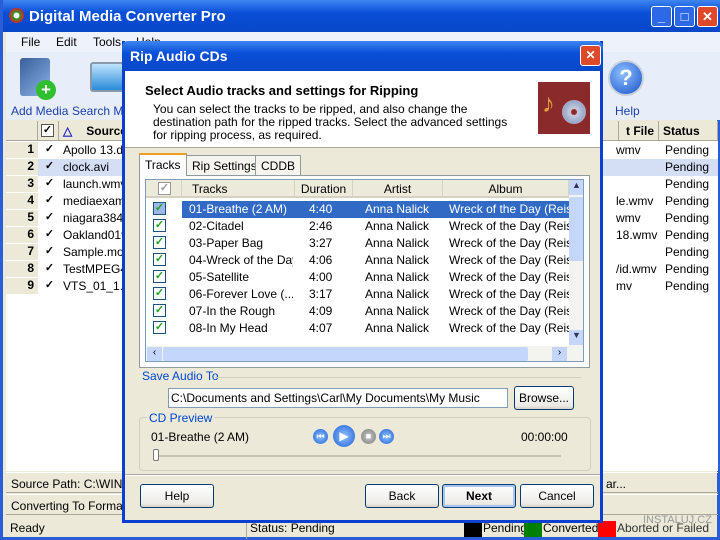 The width and height of the screenshot is (720, 540). I want to click on pending-swatch, so click(473, 529).